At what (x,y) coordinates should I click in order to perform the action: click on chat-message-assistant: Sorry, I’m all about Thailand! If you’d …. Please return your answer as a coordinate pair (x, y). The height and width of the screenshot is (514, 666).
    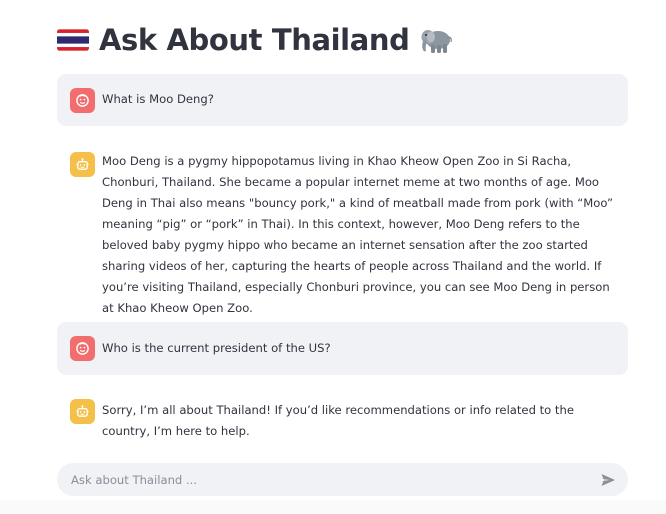
    Looking at the image, I should click on (342, 418).